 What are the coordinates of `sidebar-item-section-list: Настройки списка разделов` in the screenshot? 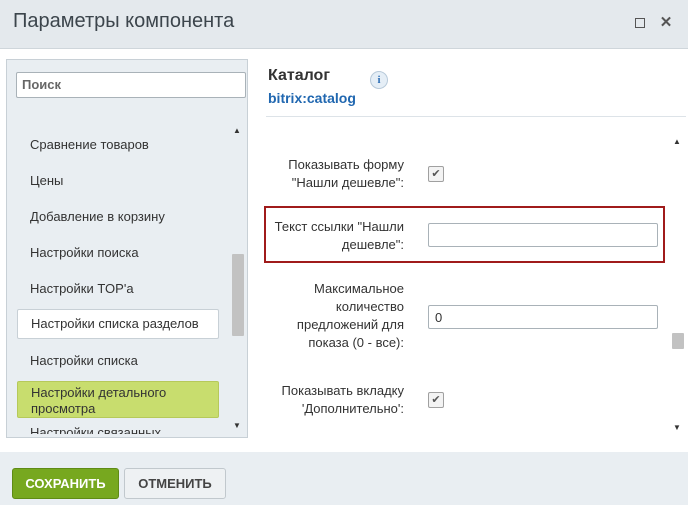 It's located at (118, 324).